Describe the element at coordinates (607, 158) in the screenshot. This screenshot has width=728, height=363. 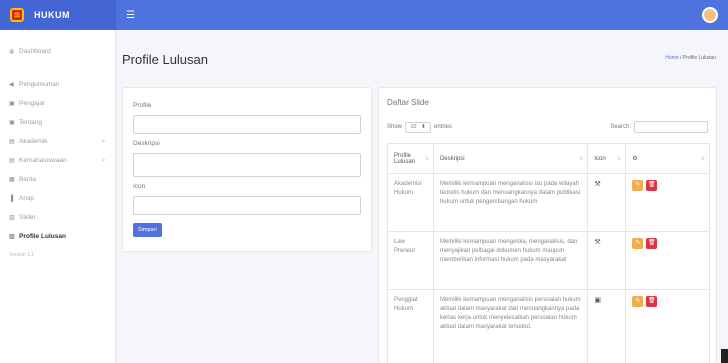
I see `col-header-icon: Icon ⇅` at that location.